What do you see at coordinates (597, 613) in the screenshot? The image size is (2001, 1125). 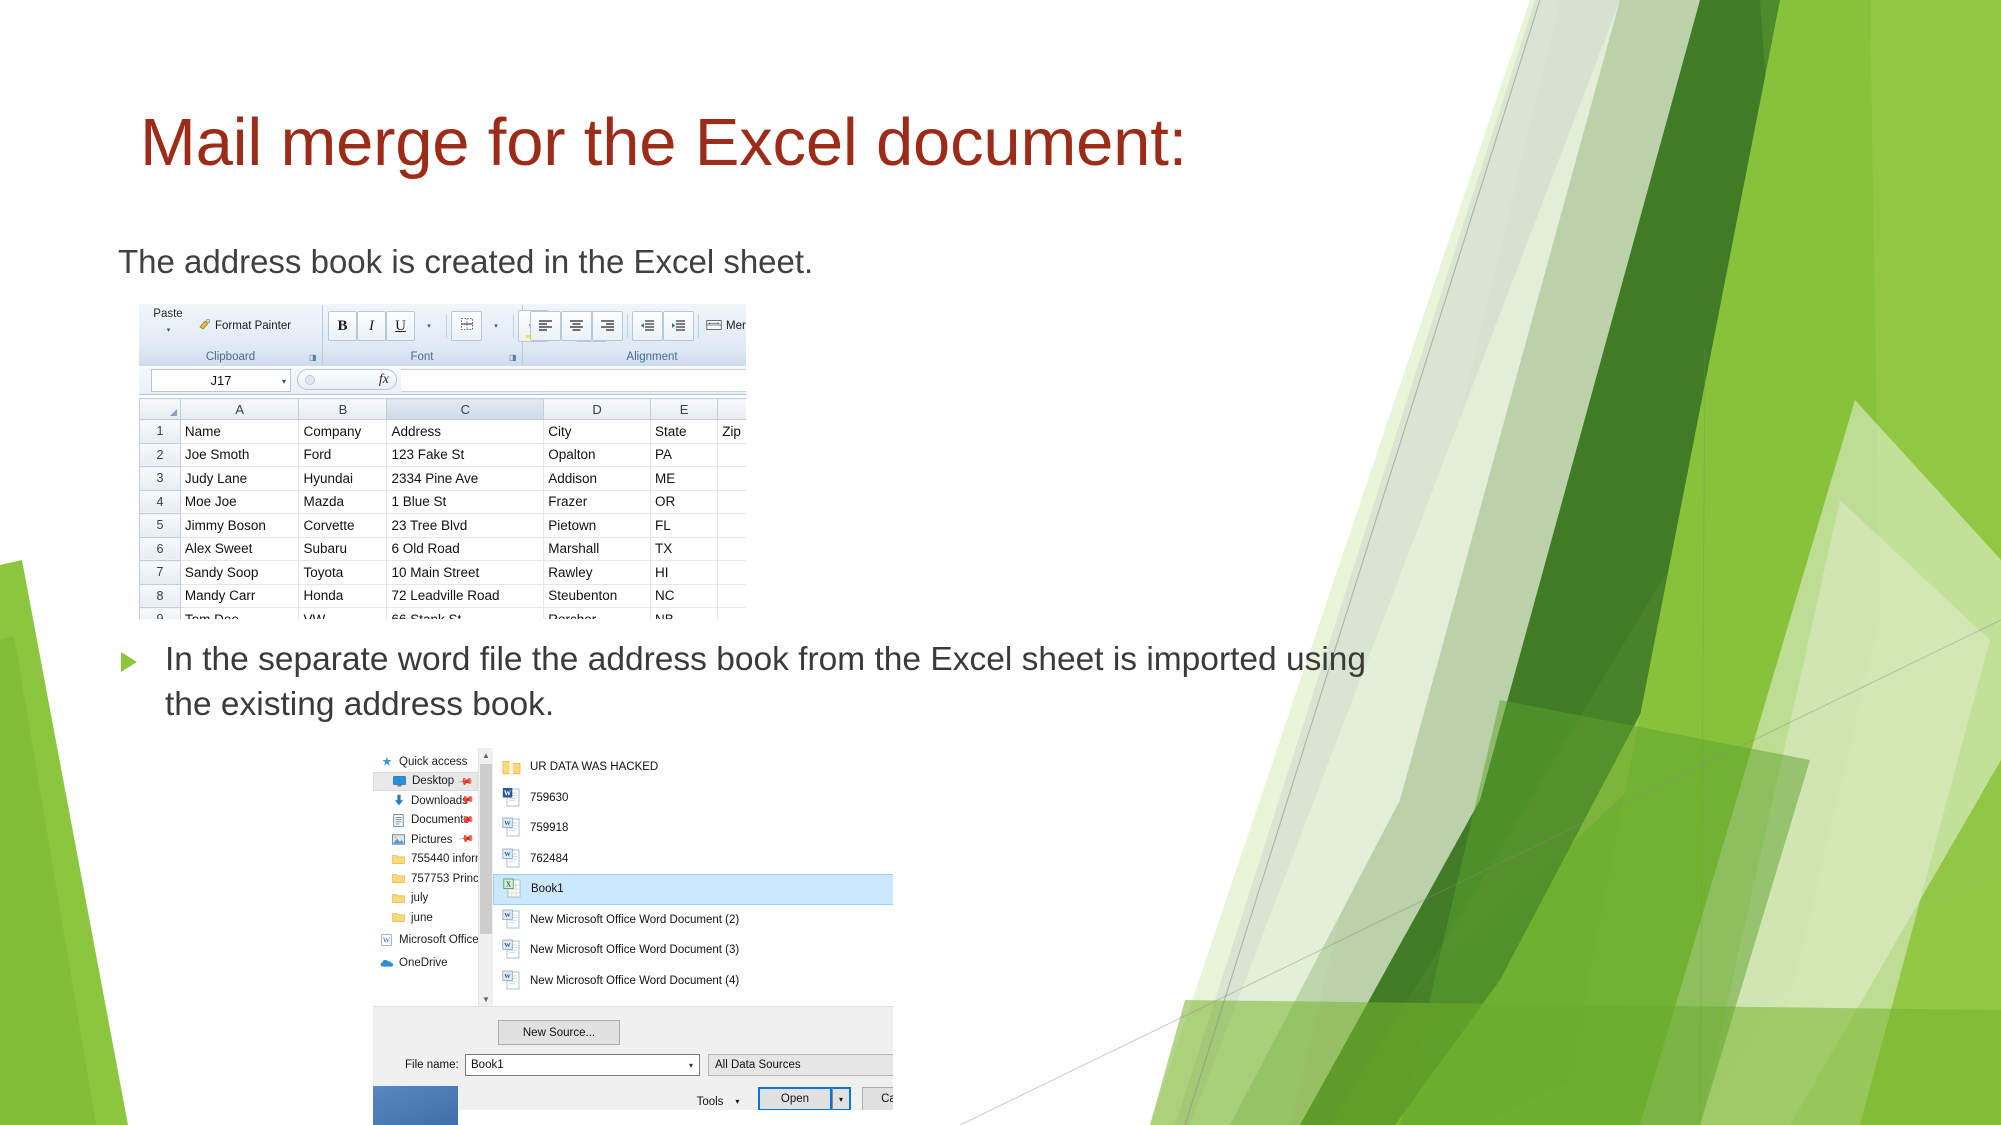 I see `cell: Rorcher` at bounding box center [597, 613].